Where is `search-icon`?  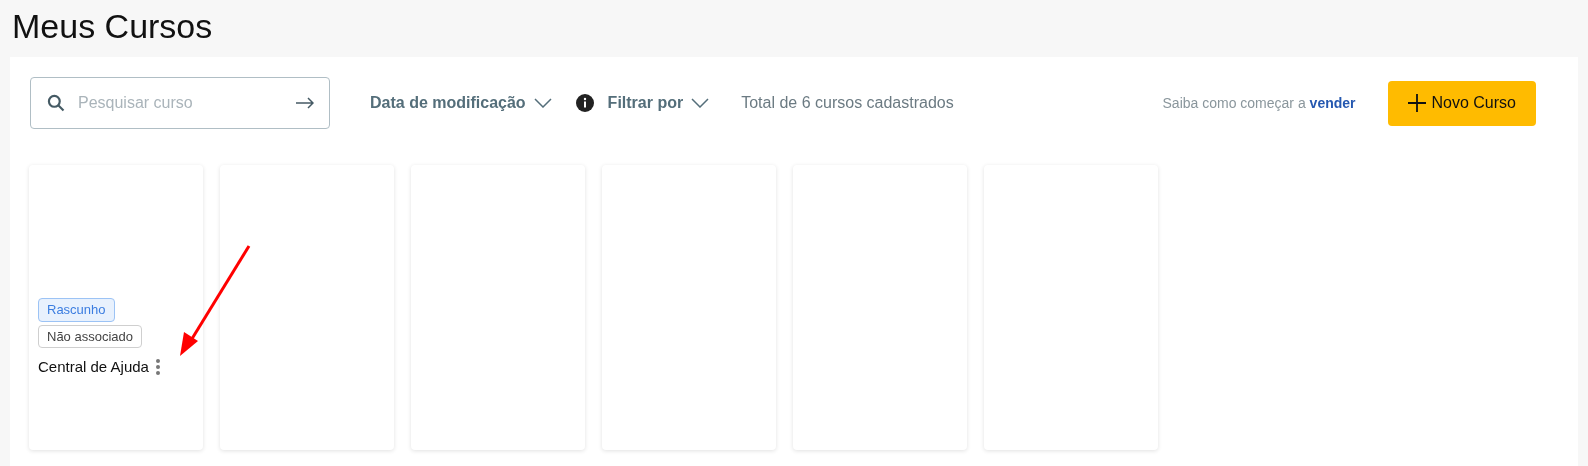 search-icon is located at coordinates (56, 103).